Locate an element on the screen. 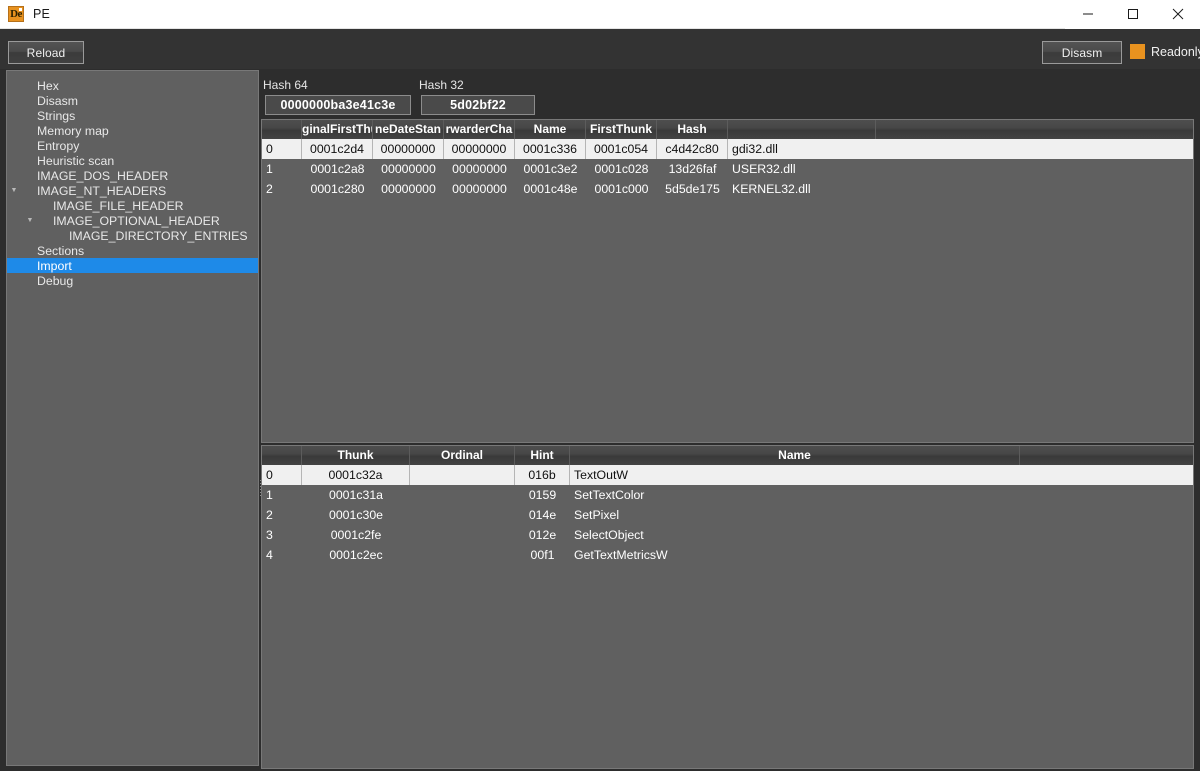 This screenshot has width=1200, height=771. import-func-cell-hint: 014e is located at coordinates (542, 515).